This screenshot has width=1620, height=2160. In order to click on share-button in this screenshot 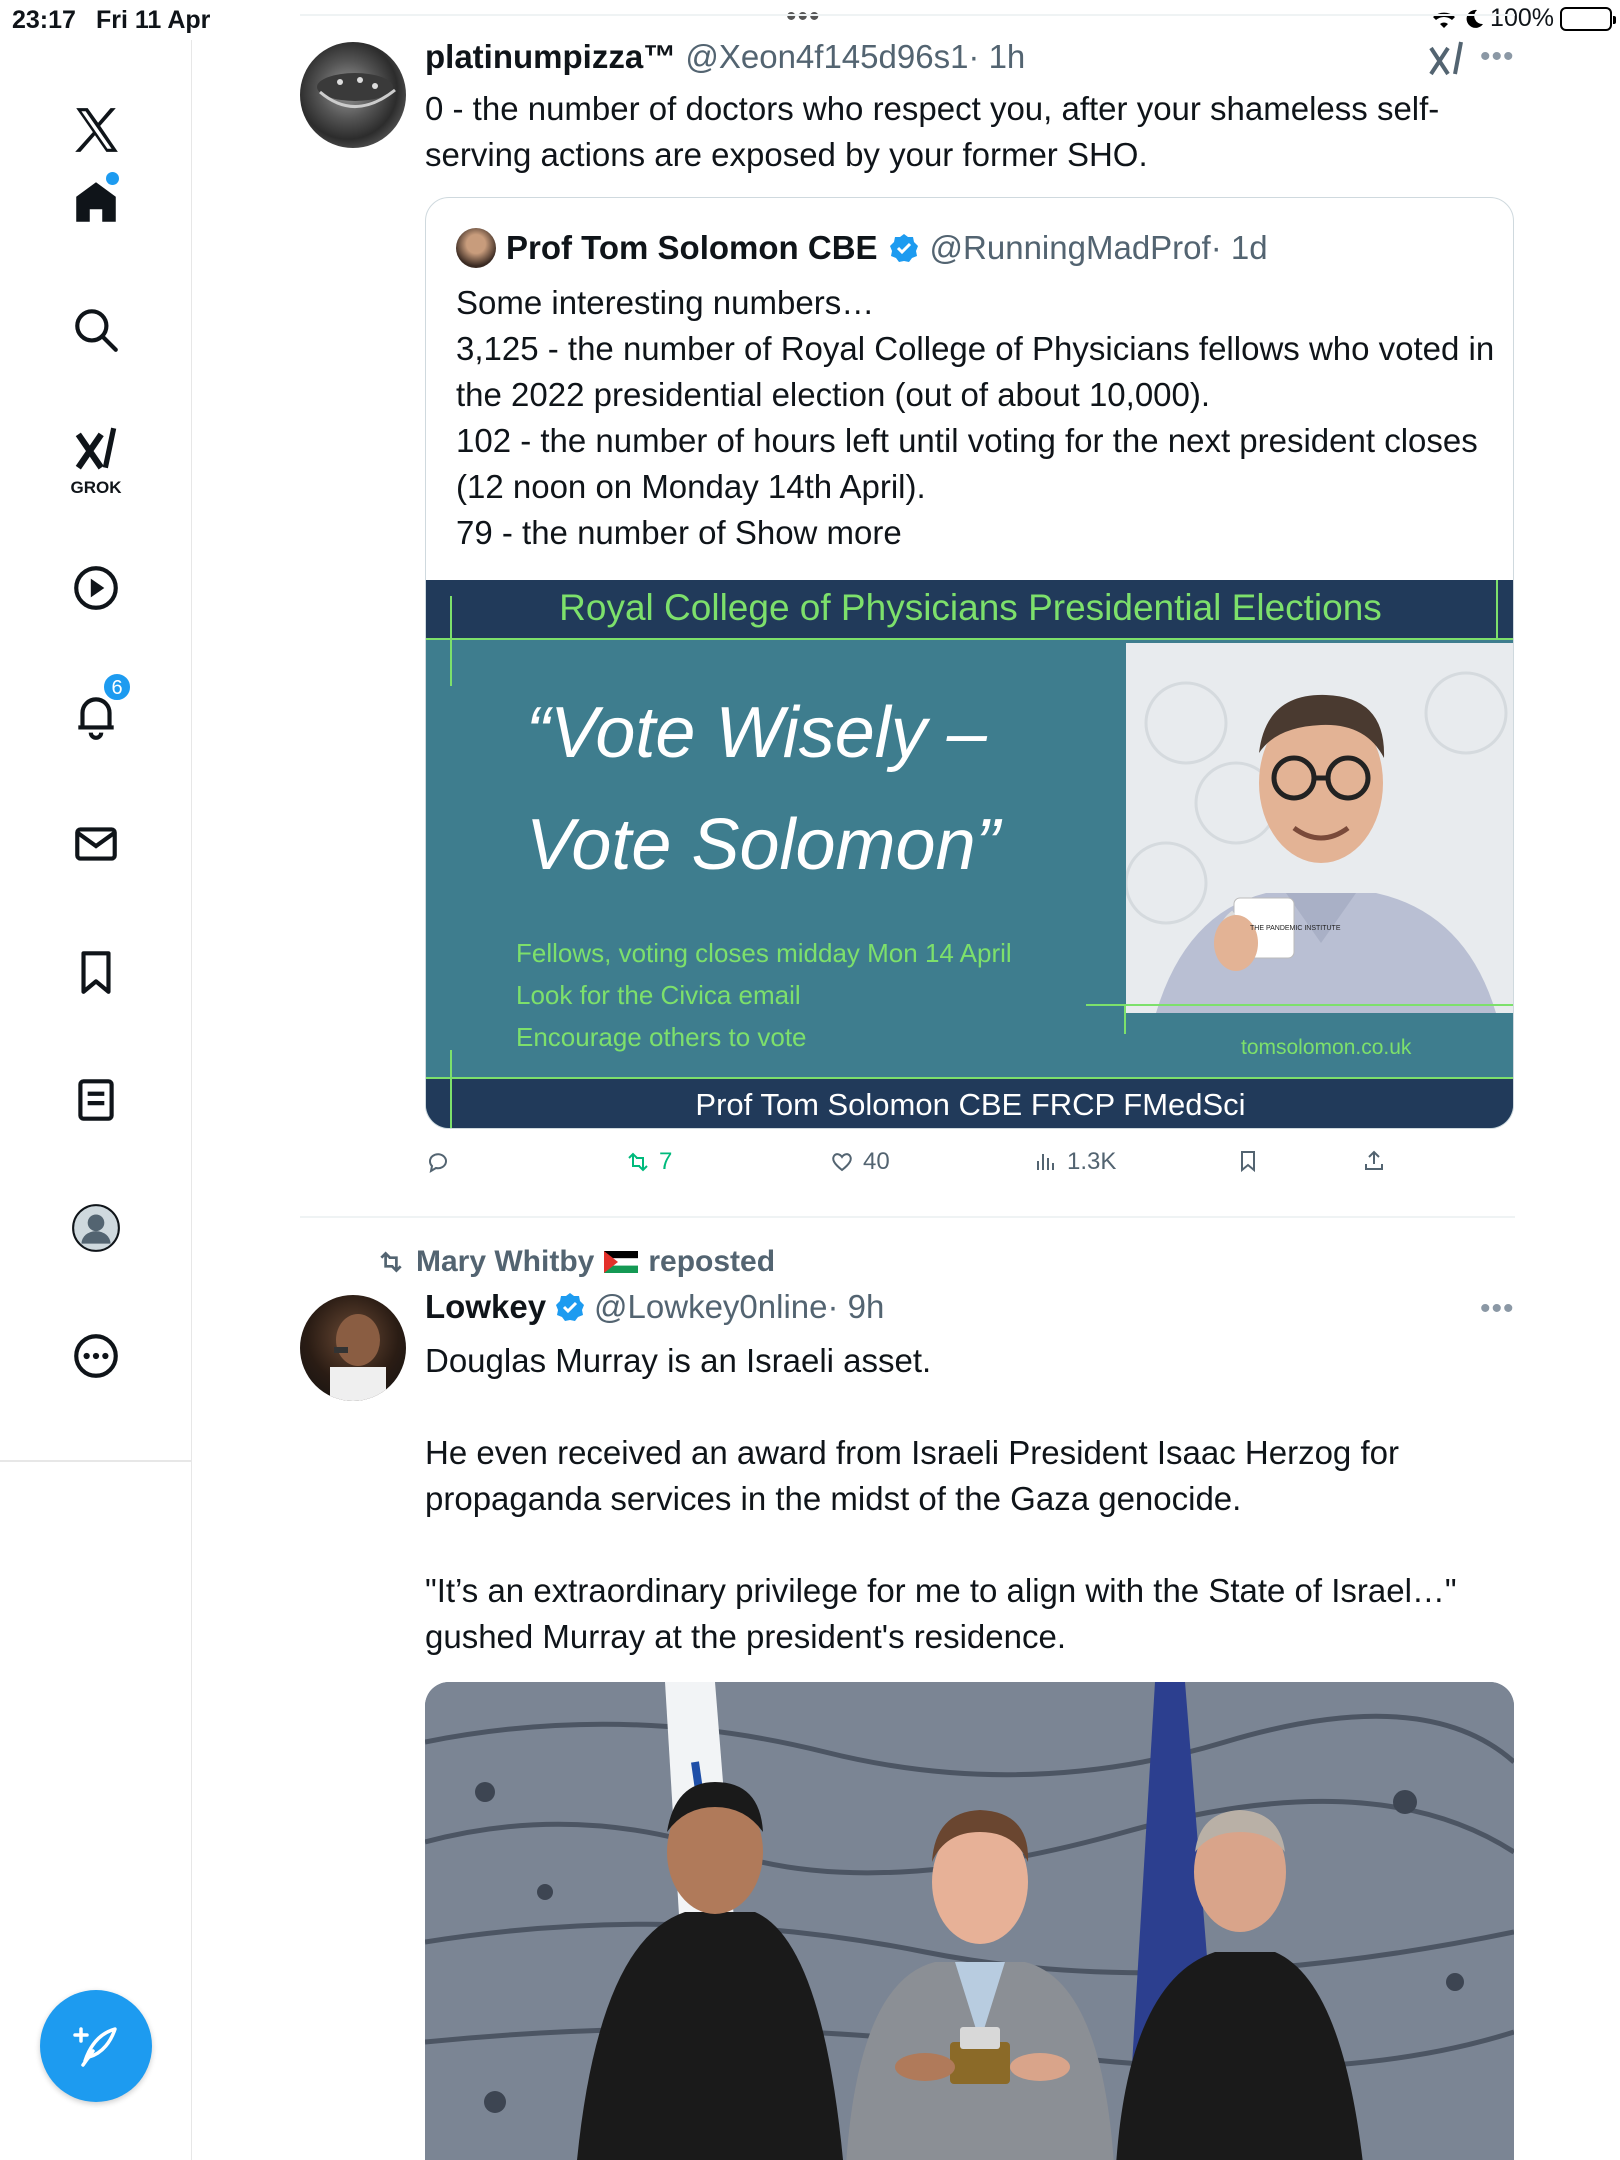, I will do `click(1374, 1161)`.